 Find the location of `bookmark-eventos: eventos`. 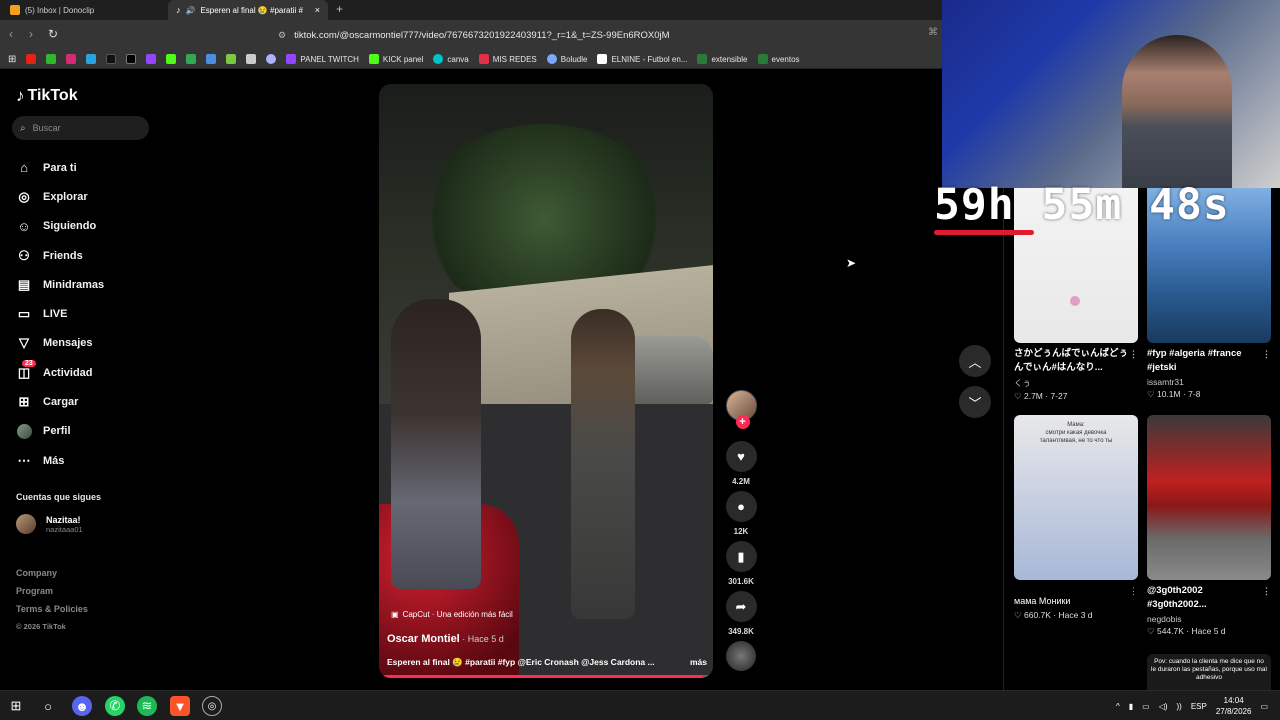

bookmark-eventos: eventos is located at coordinates (778, 59).